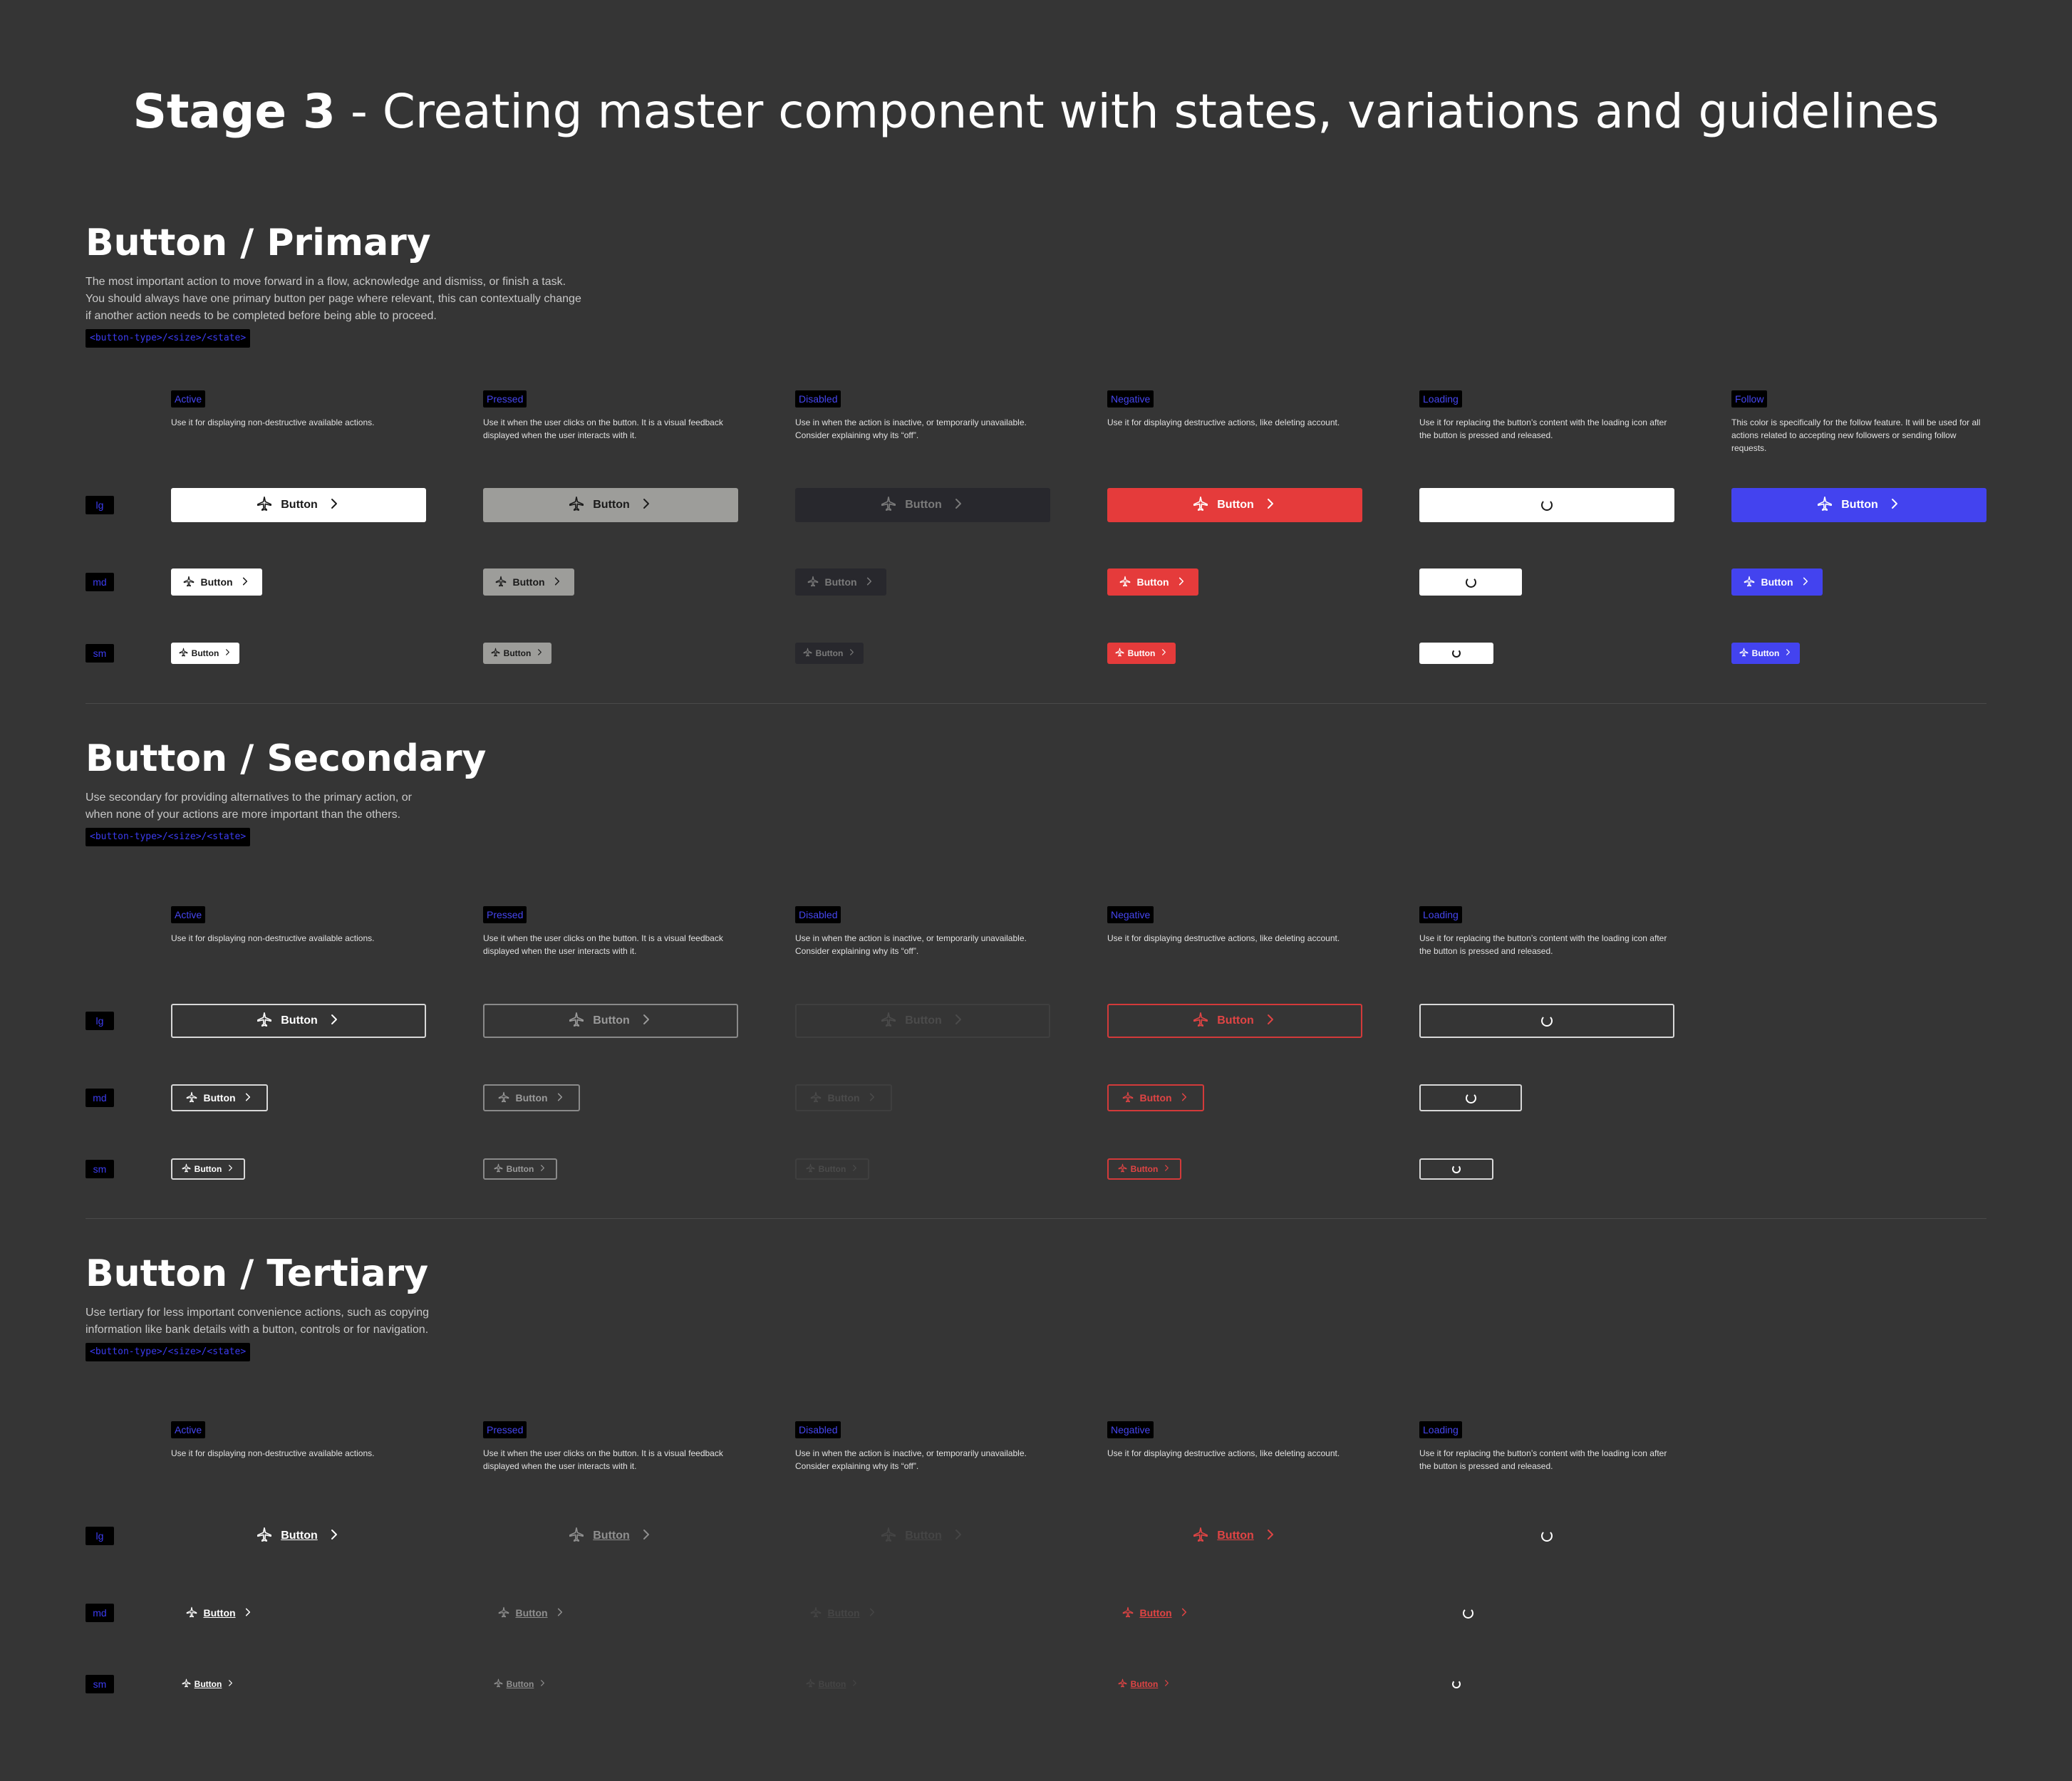 This screenshot has width=2072, height=1781. Describe the element at coordinates (840, 582) in the screenshot. I see `primary-disabled-md-button: Button` at that location.